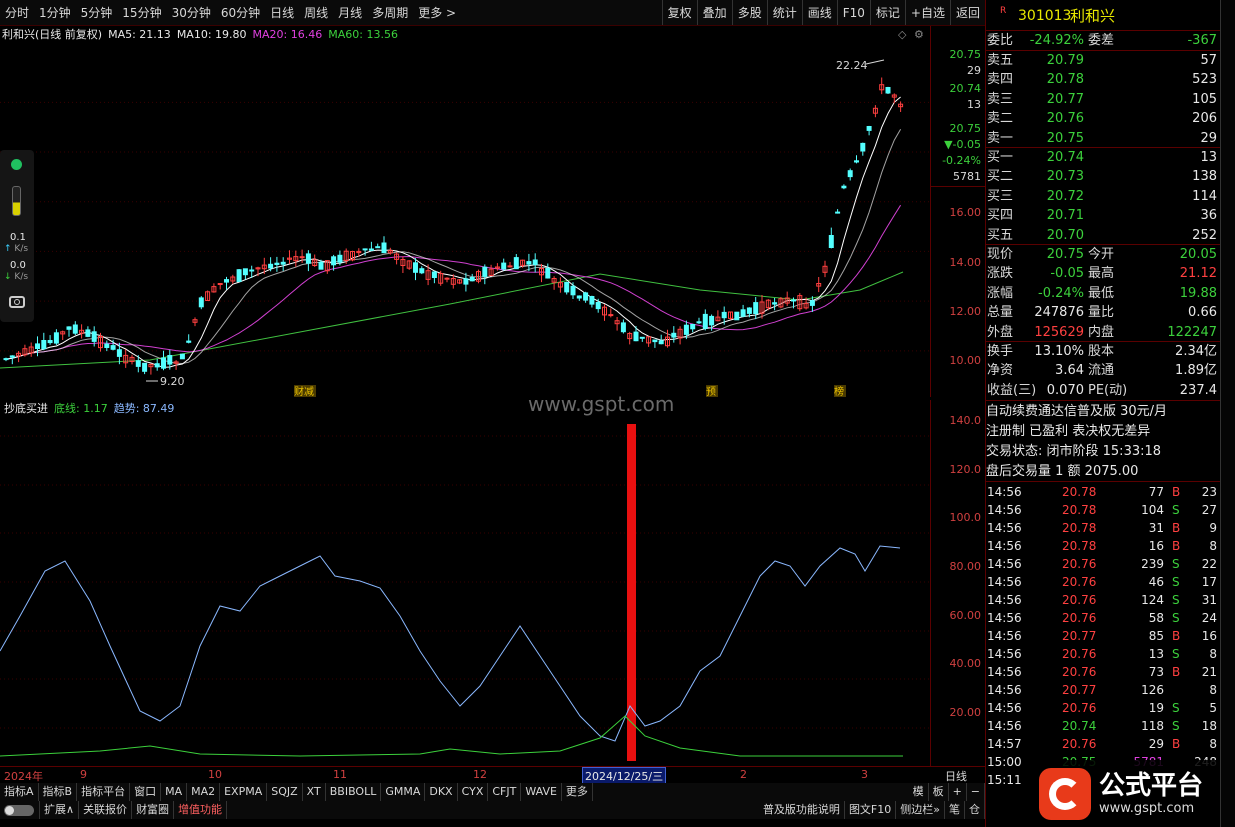 This screenshot has height=827, width=1235. What do you see at coordinates (1156, 582) in the screenshot?
I see `tick-volume: 46` at bounding box center [1156, 582].